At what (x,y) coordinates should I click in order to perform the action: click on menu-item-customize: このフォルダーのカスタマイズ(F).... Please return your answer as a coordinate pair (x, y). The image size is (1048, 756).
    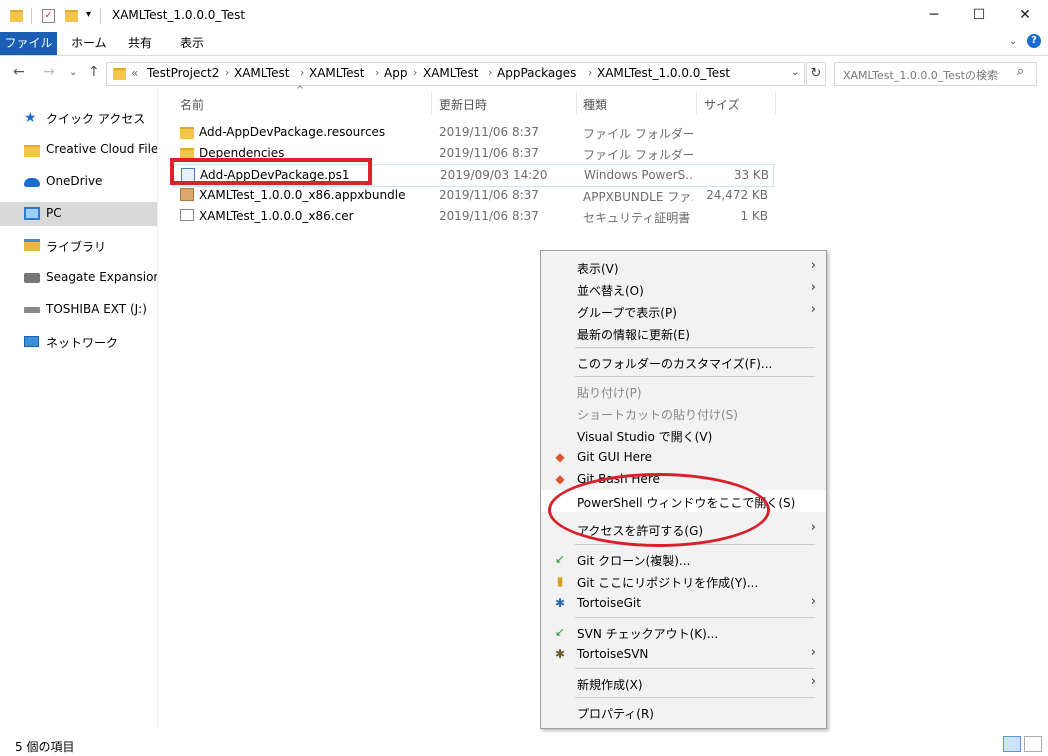
    Looking at the image, I should click on (683, 362).